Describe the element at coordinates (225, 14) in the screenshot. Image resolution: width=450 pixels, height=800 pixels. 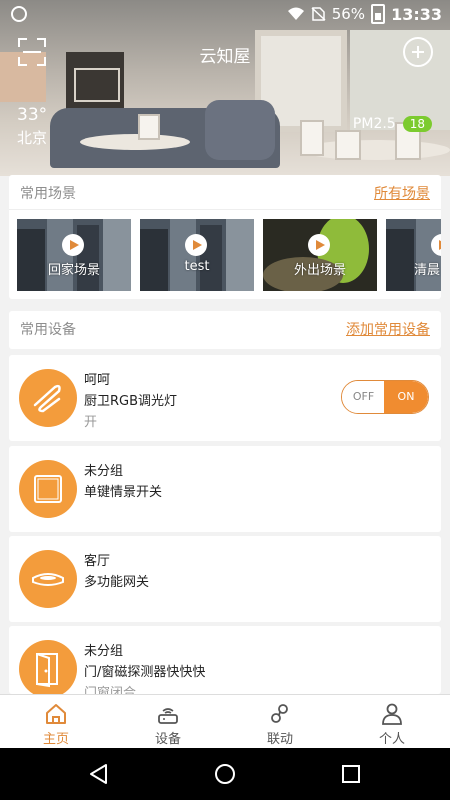
I see `status-bar: 56% 13:33` at that location.